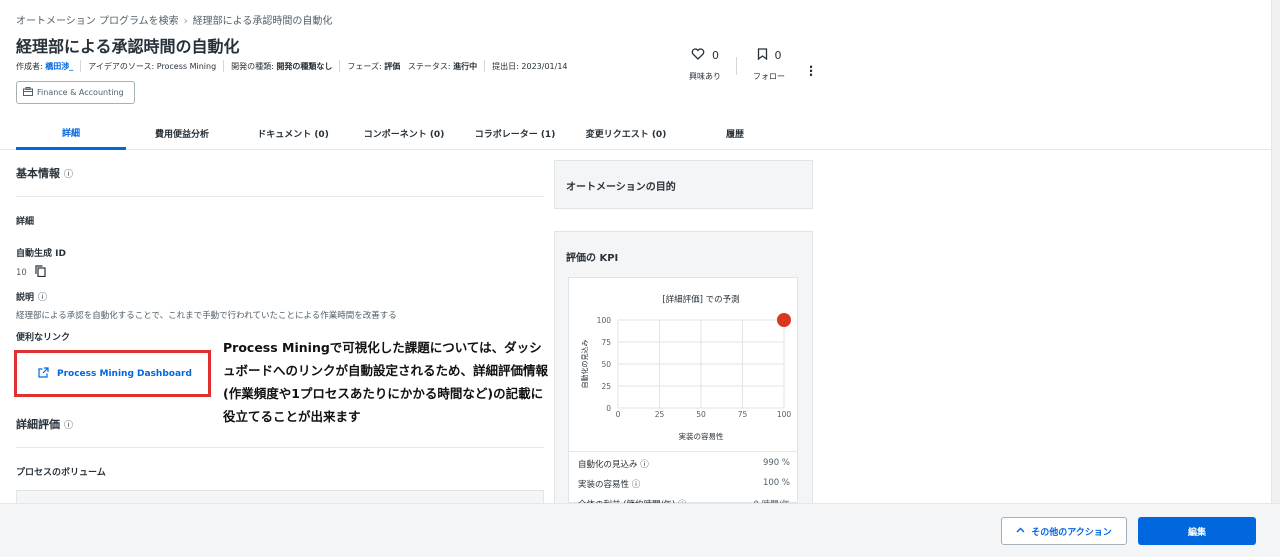 The height and width of the screenshot is (557, 1280). Describe the element at coordinates (701, 436) in the screenshot. I see `x-axis-label: 実装の容易性` at that location.